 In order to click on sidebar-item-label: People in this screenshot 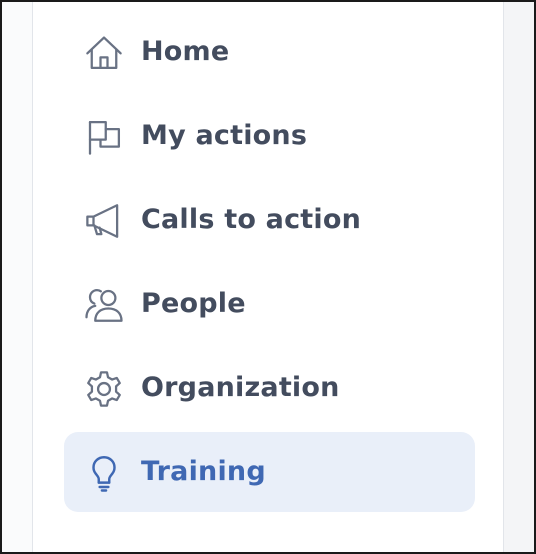, I will do `click(193, 303)`.